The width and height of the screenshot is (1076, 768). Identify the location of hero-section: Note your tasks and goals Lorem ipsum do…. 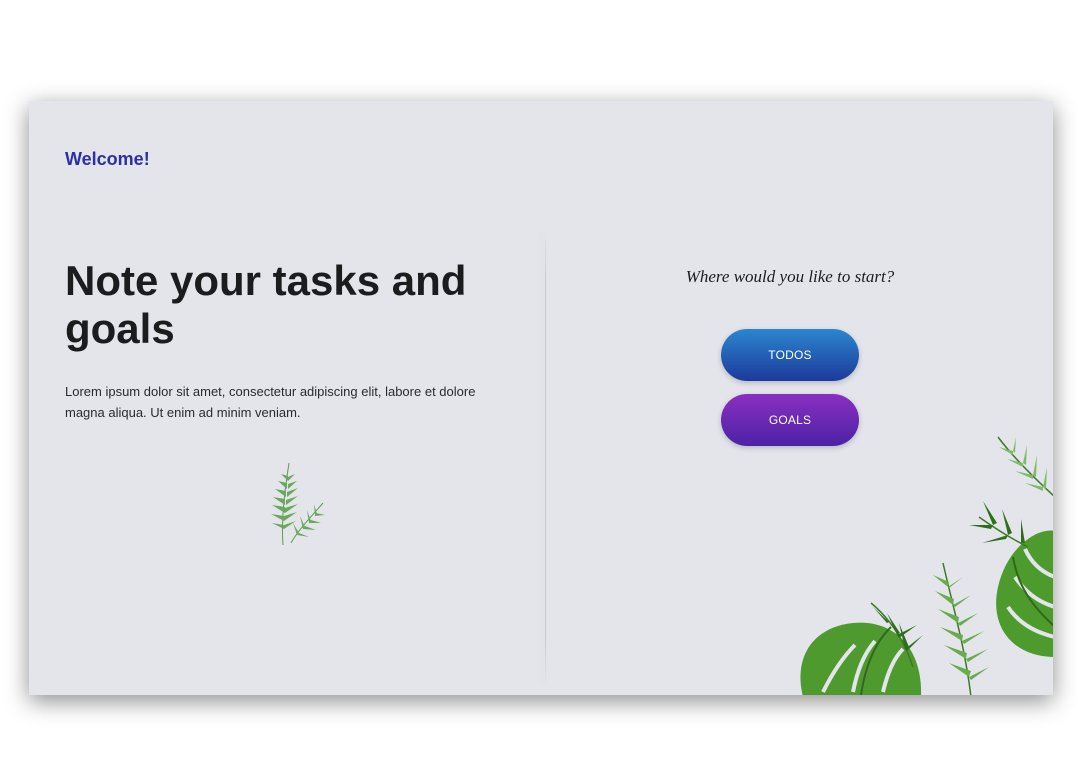
(290, 340).